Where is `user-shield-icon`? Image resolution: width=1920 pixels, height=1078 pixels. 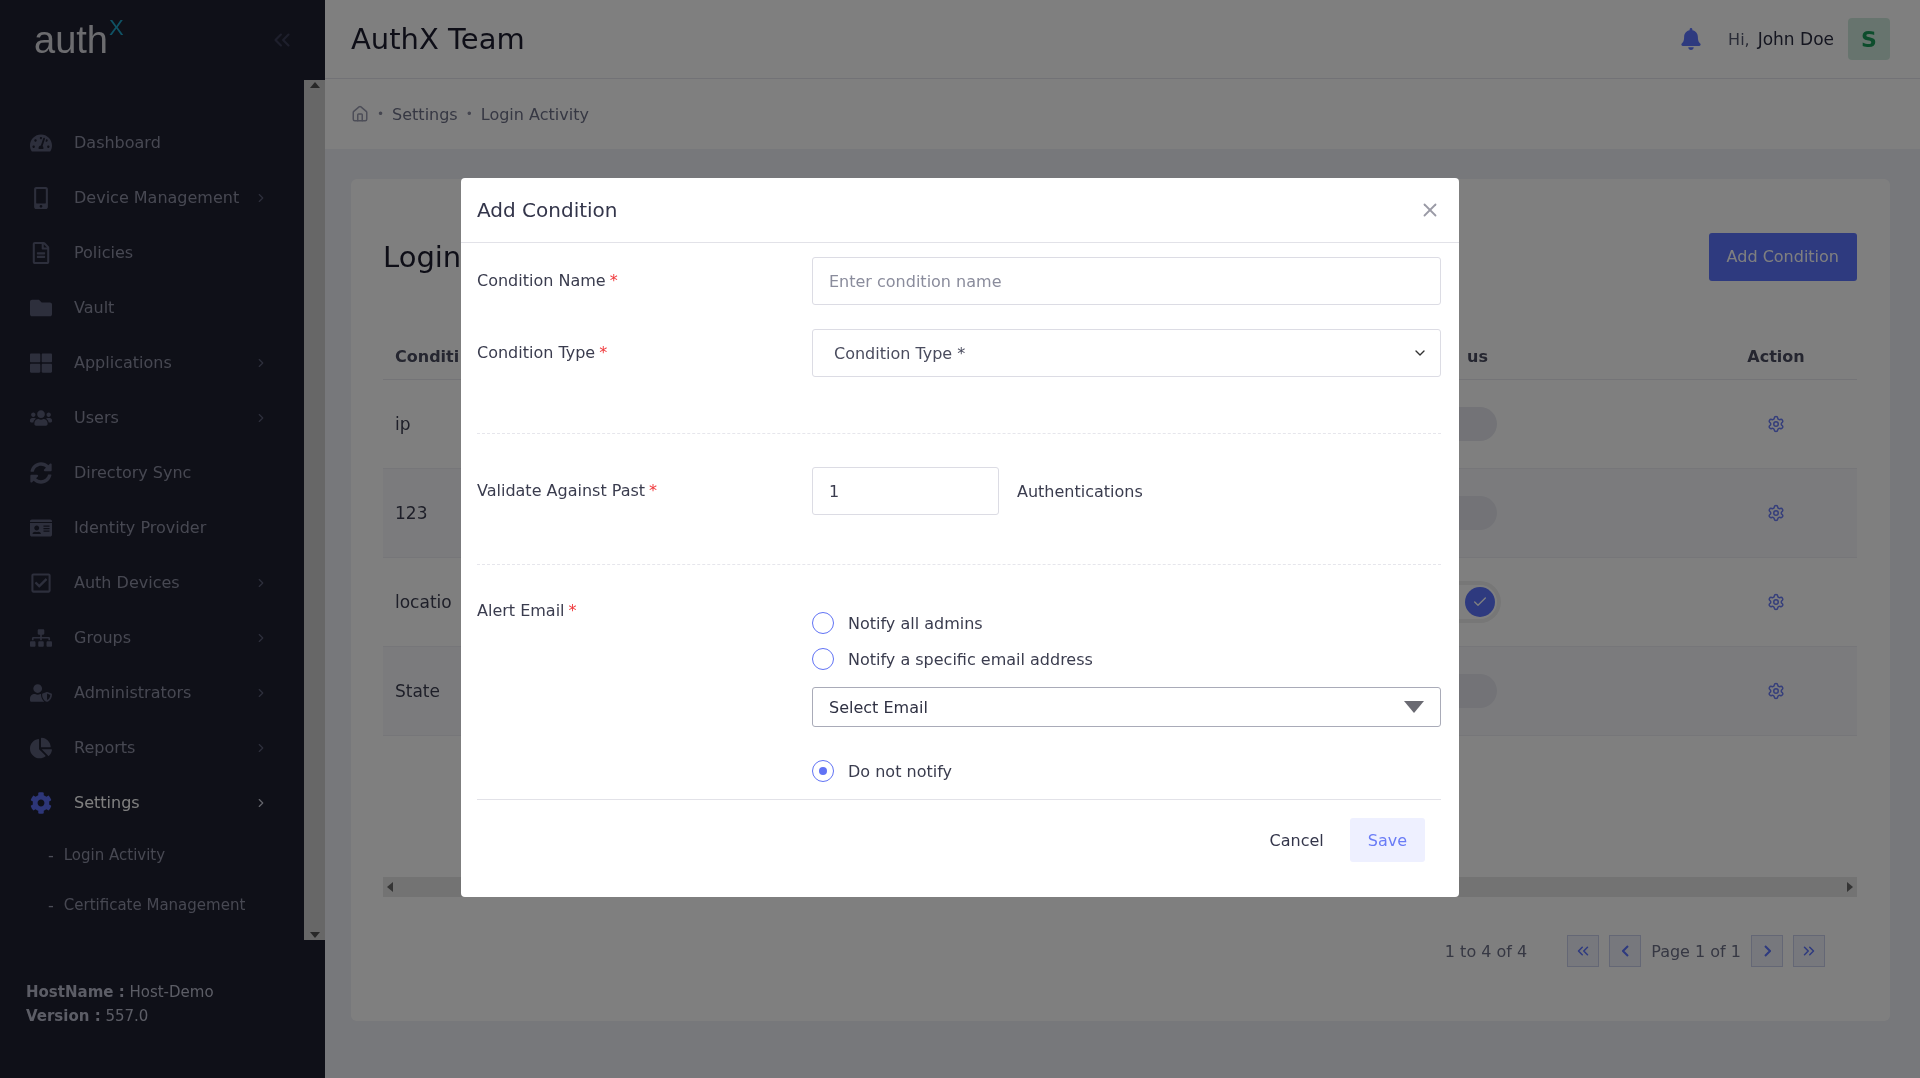
user-shield-icon is located at coordinates (41, 692).